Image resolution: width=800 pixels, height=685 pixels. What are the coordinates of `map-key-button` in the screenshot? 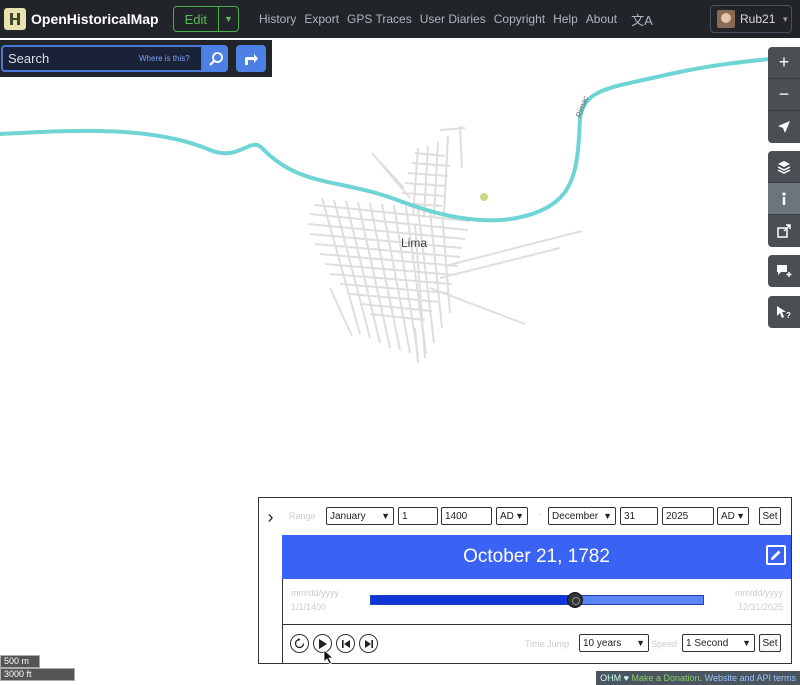 It's located at (784, 199).